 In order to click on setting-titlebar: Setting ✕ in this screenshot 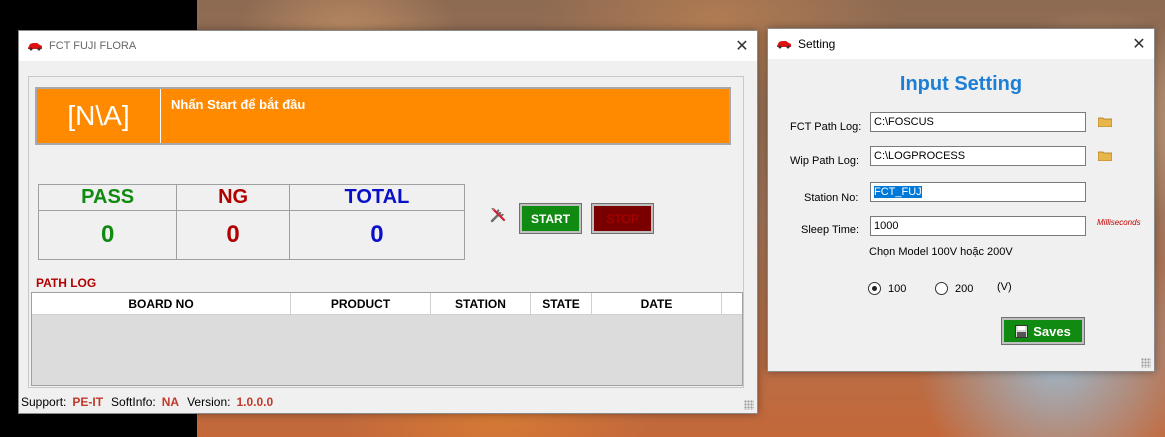, I will do `click(961, 44)`.